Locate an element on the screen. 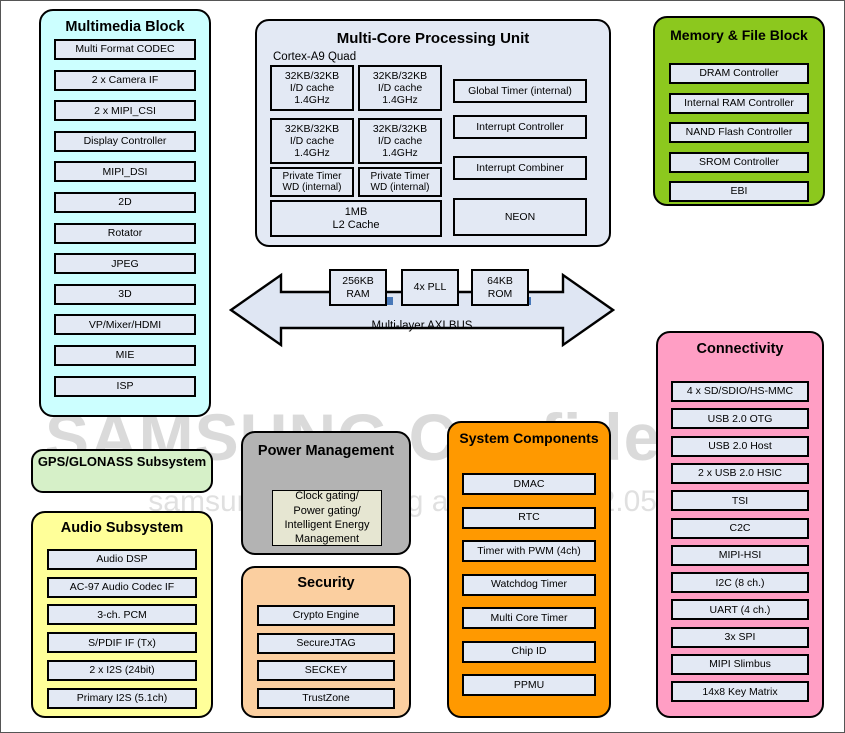 The width and height of the screenshot is (845, 733). mcpu-core-4-line1: 32KB/32KB is located at coordinates (400, 128).